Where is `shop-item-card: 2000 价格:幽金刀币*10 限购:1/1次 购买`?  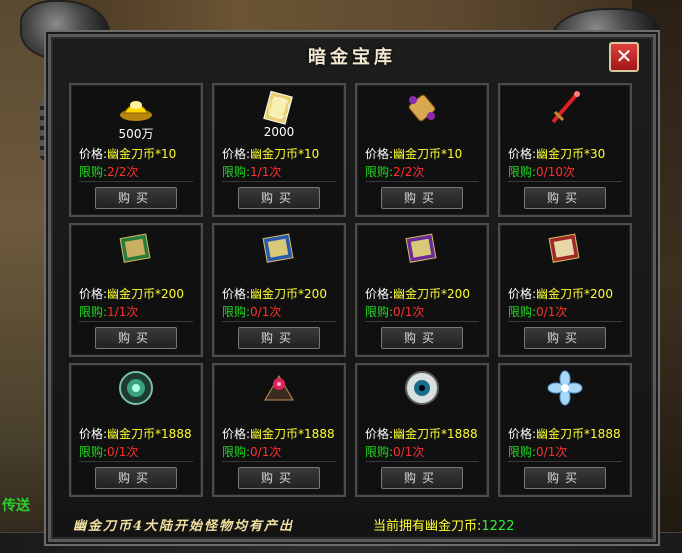
shop-item-card: 2000 价格:幽金刀币*10 限购:1/1次 购买 is located at coordinates (279, 150).